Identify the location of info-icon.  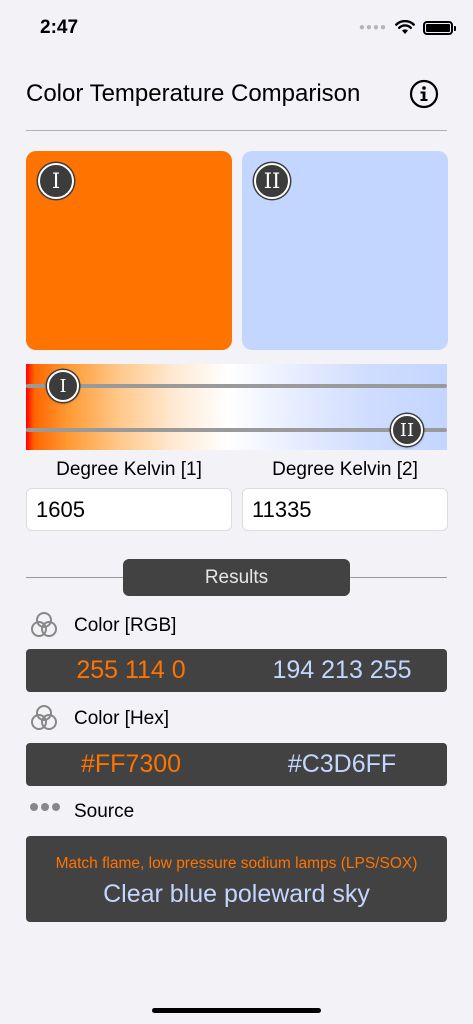
(424, 94).